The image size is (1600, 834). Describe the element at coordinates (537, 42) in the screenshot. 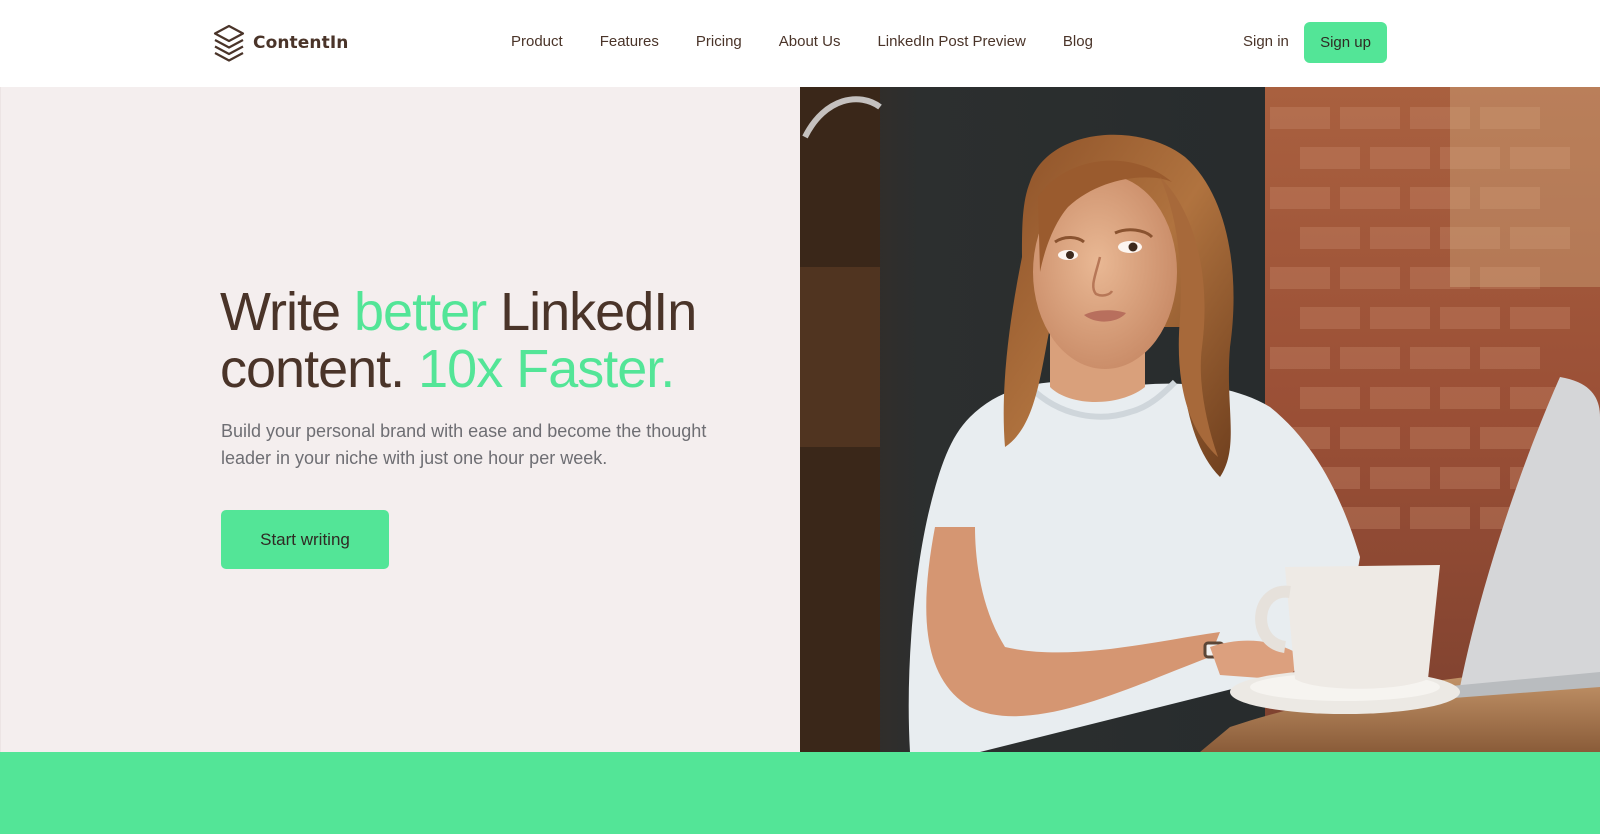

I see `nav-product: Product` at that location.